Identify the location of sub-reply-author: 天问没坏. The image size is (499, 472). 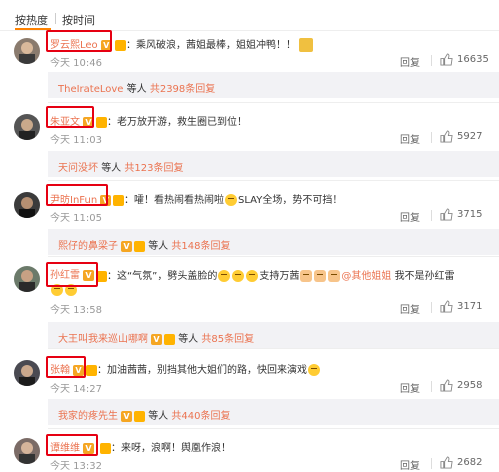
(78, 168).